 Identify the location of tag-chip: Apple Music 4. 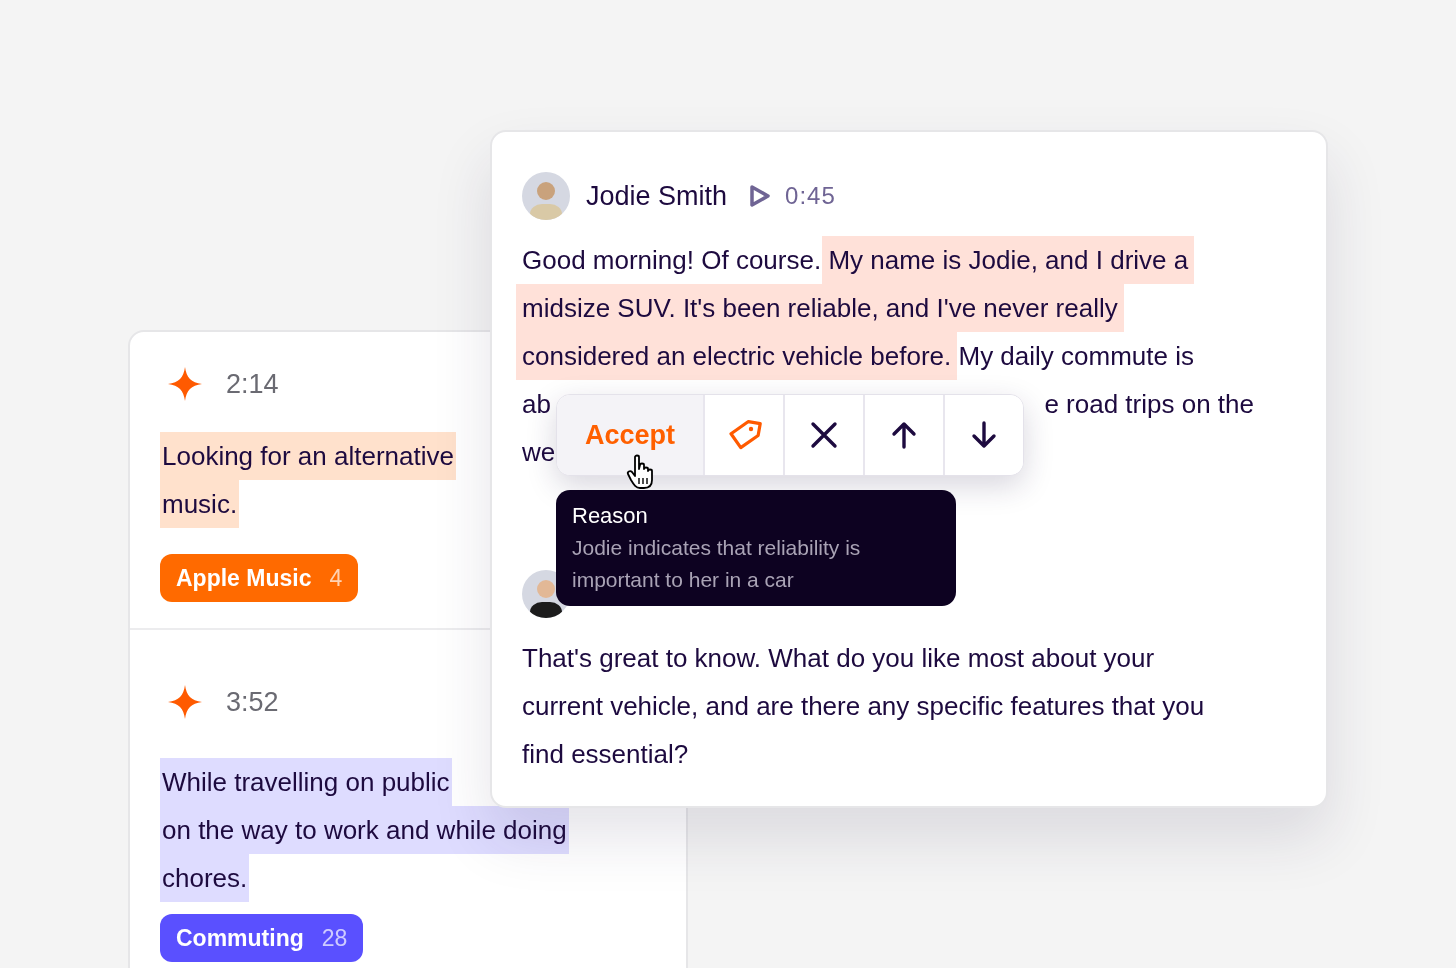
(259, 578).